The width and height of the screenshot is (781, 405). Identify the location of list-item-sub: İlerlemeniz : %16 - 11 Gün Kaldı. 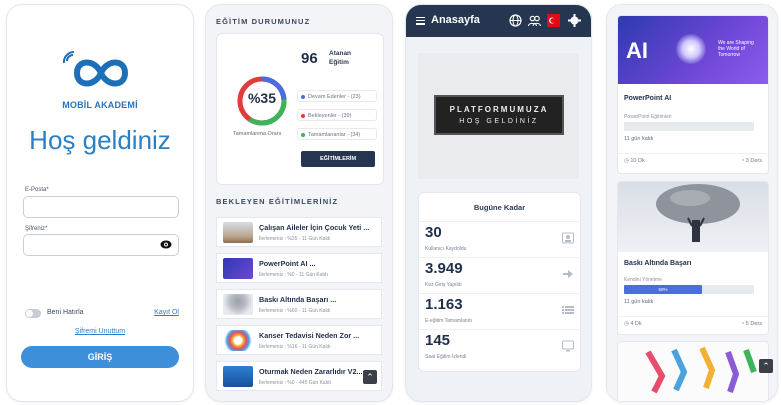
(295, 347).